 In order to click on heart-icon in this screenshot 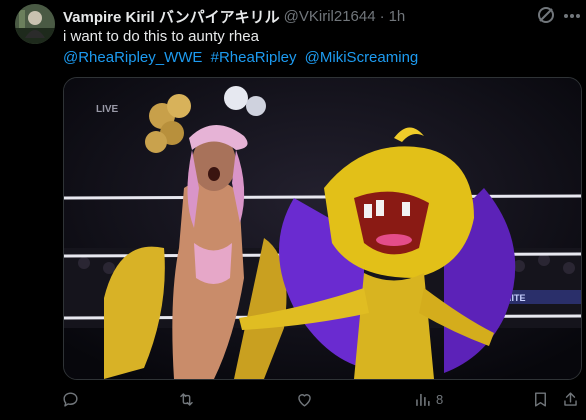, I will do `click(304, 400)`.